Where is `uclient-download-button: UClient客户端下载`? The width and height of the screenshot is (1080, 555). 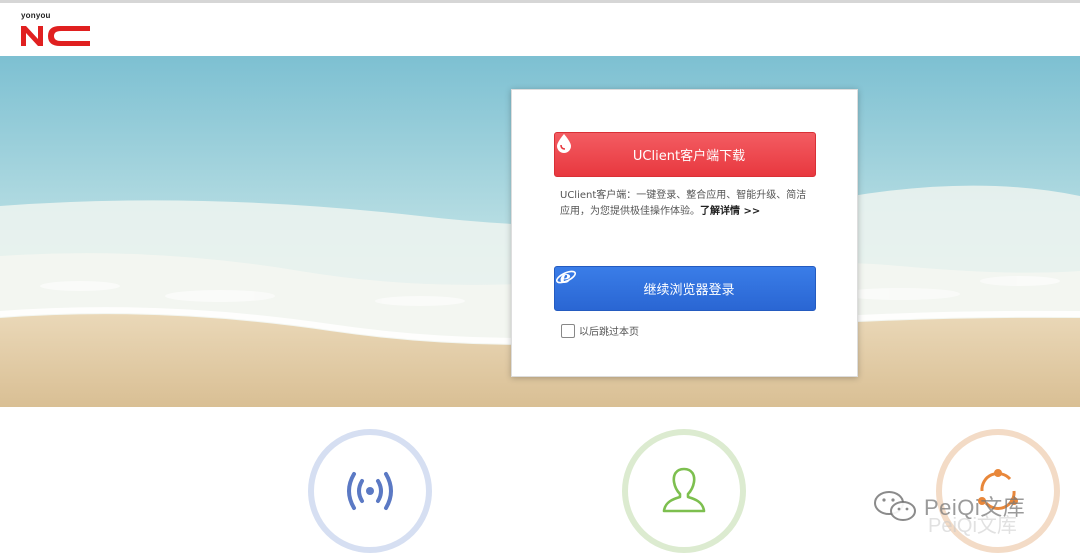 uclient-download-button: UClient客户端下载 is located at coordinates (685, 154).